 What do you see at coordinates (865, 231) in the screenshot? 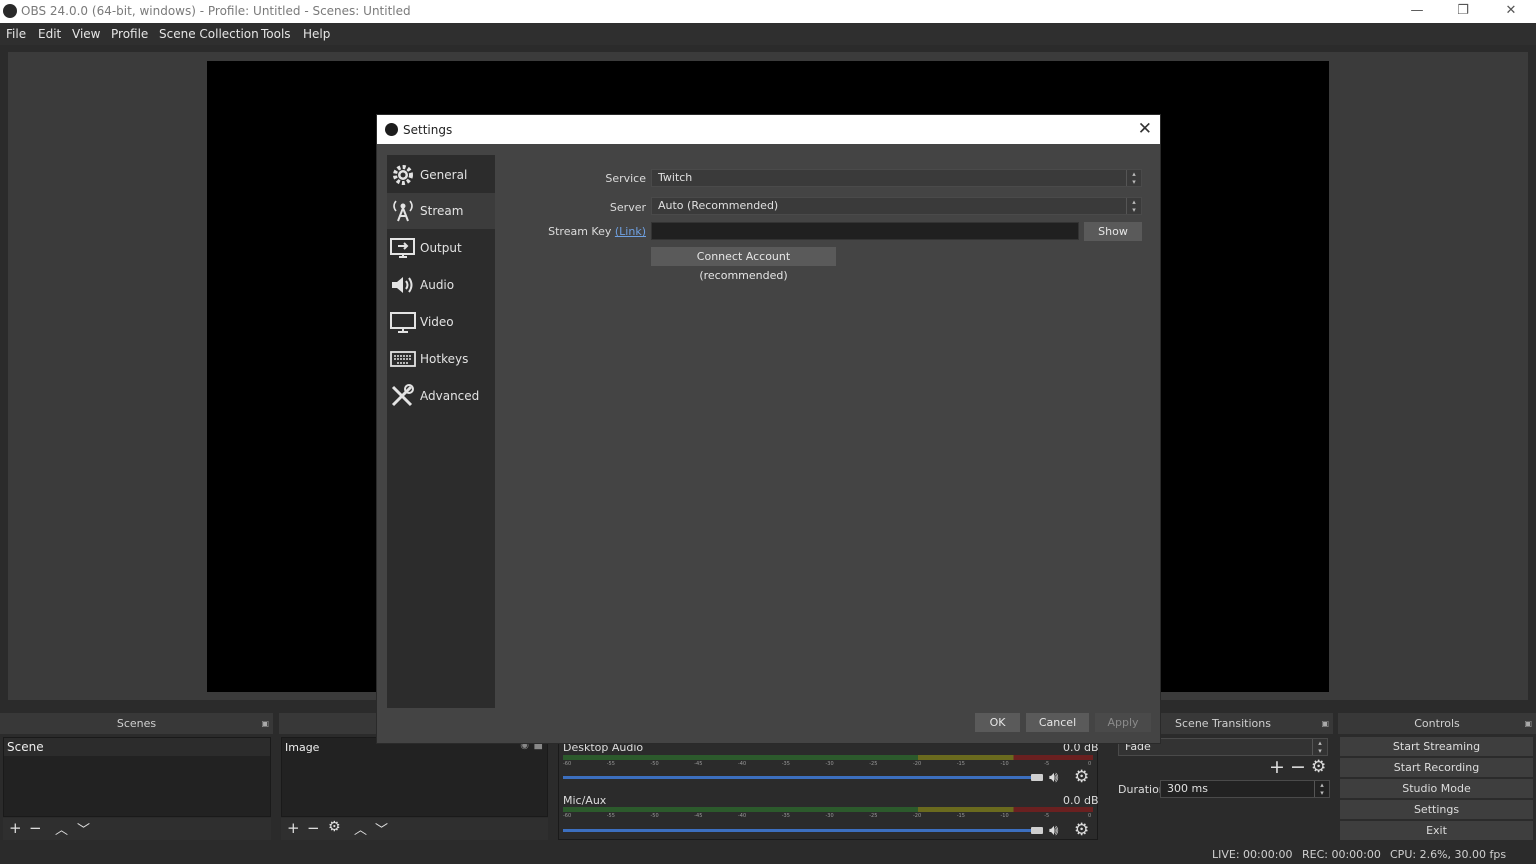
I see `stream-key-input` at bounding box center [865, 231].